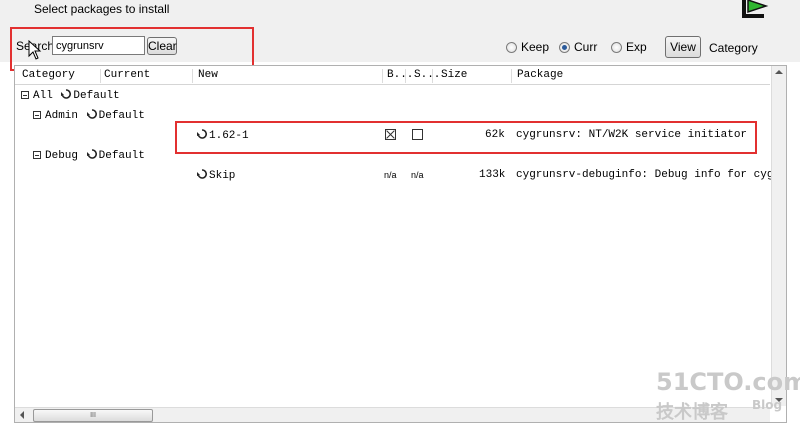 Image resolution: width=800 pixels, height=437 pixels. What do you see at coordinates (62, 156) in the screenshot?
I see `tree-label: Debug` at bounding box center [62, 156].